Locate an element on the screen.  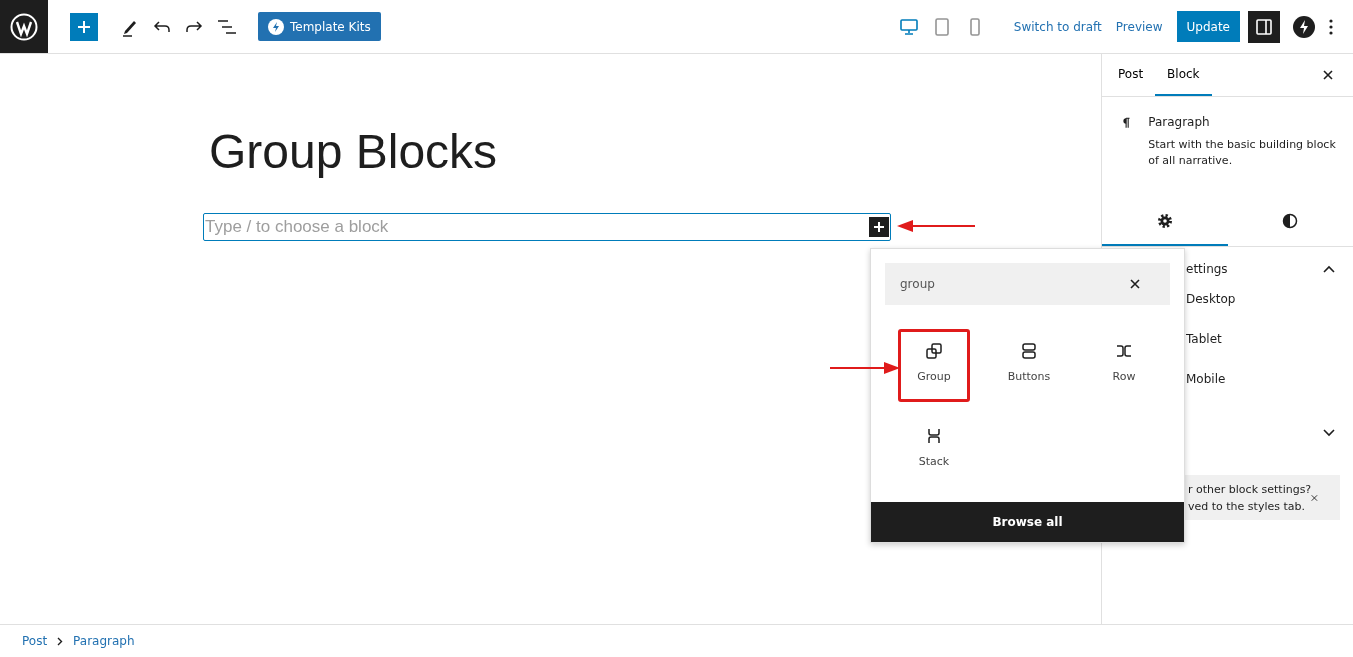
preview-link: Preview is located at coordinates (1139, 26).